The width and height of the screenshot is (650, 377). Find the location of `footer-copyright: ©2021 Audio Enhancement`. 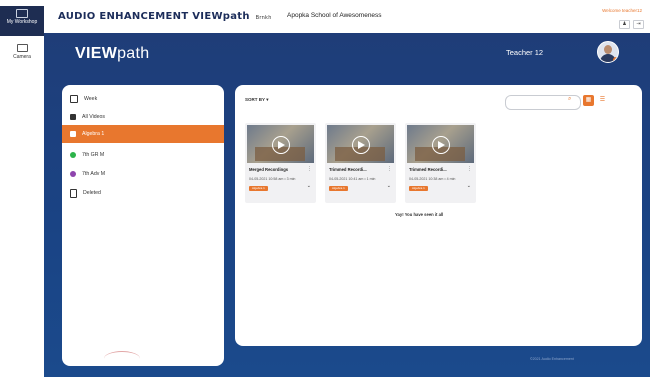

footer-copyright: ©2021 Audio Enhancement is located at coordinates (552, 359).